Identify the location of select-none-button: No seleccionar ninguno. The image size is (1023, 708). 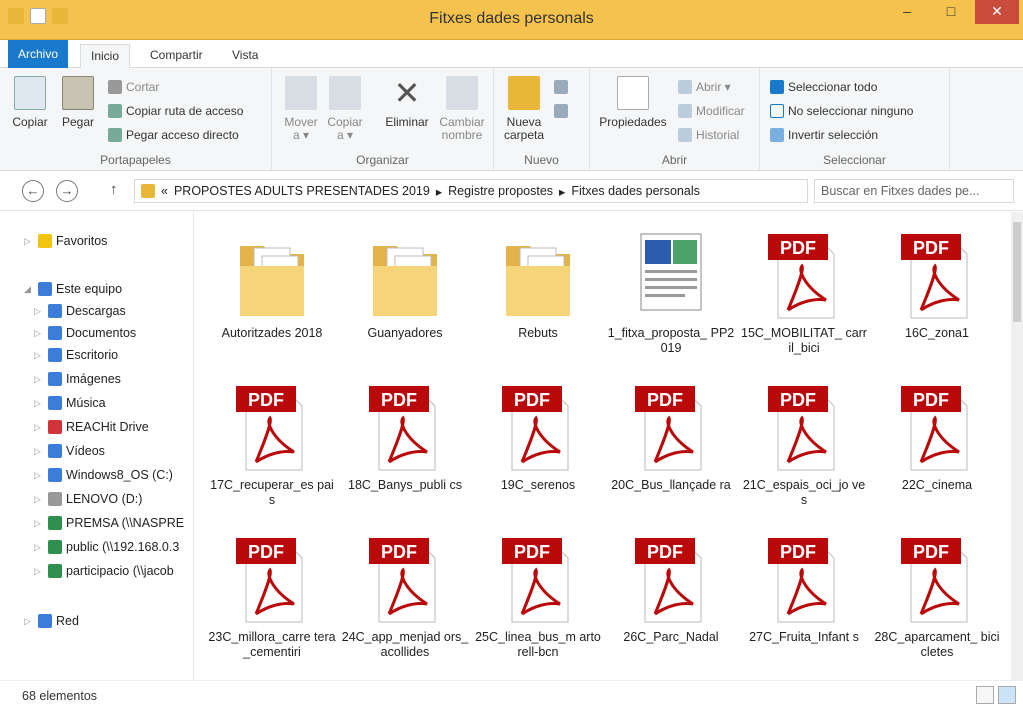
(841, 111).